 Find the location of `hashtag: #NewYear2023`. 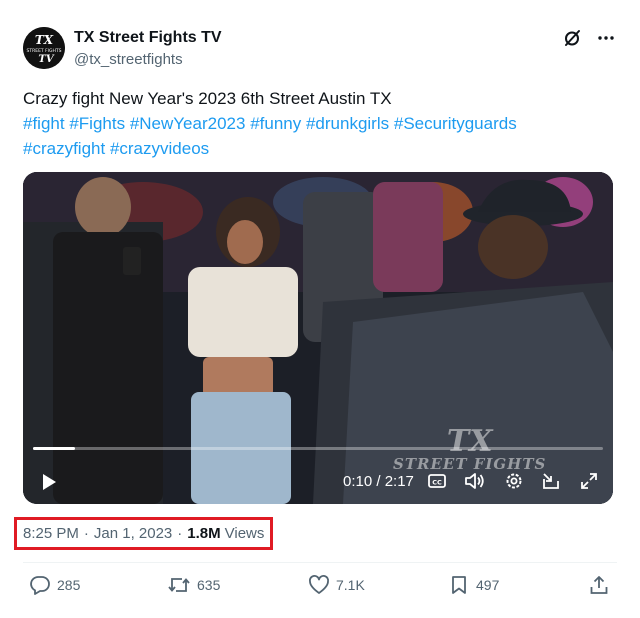

hashtag: #NewYear2023 is located at coordinates (188, 123).